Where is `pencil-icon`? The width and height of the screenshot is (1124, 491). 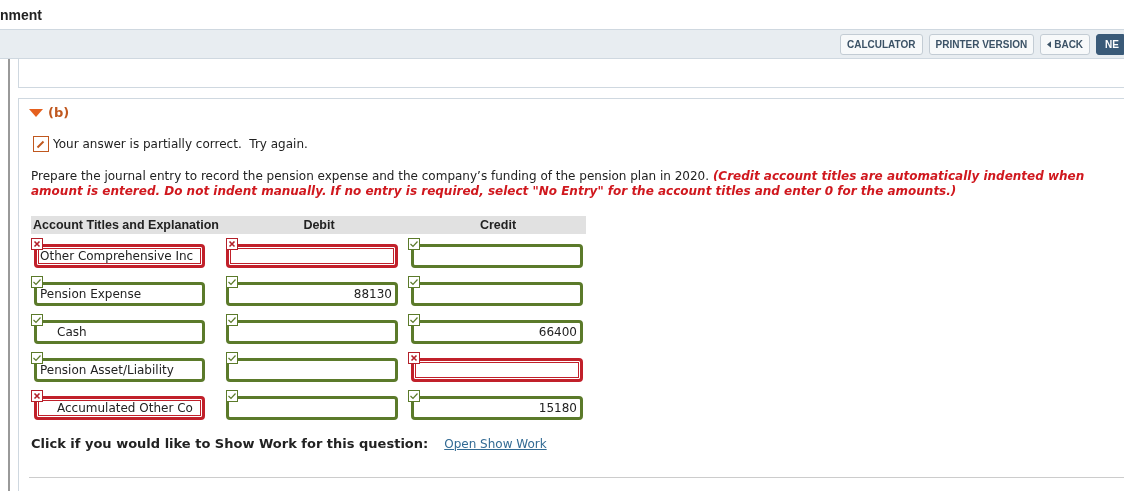
pencil-icon is located at coordinates (41, 144).